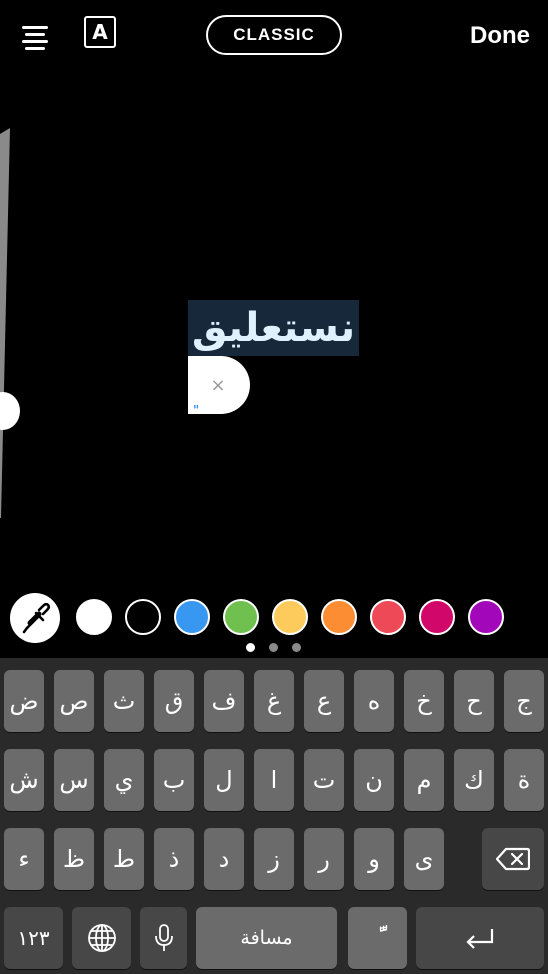  I want to click on text-align-icon, so click(35, 37).